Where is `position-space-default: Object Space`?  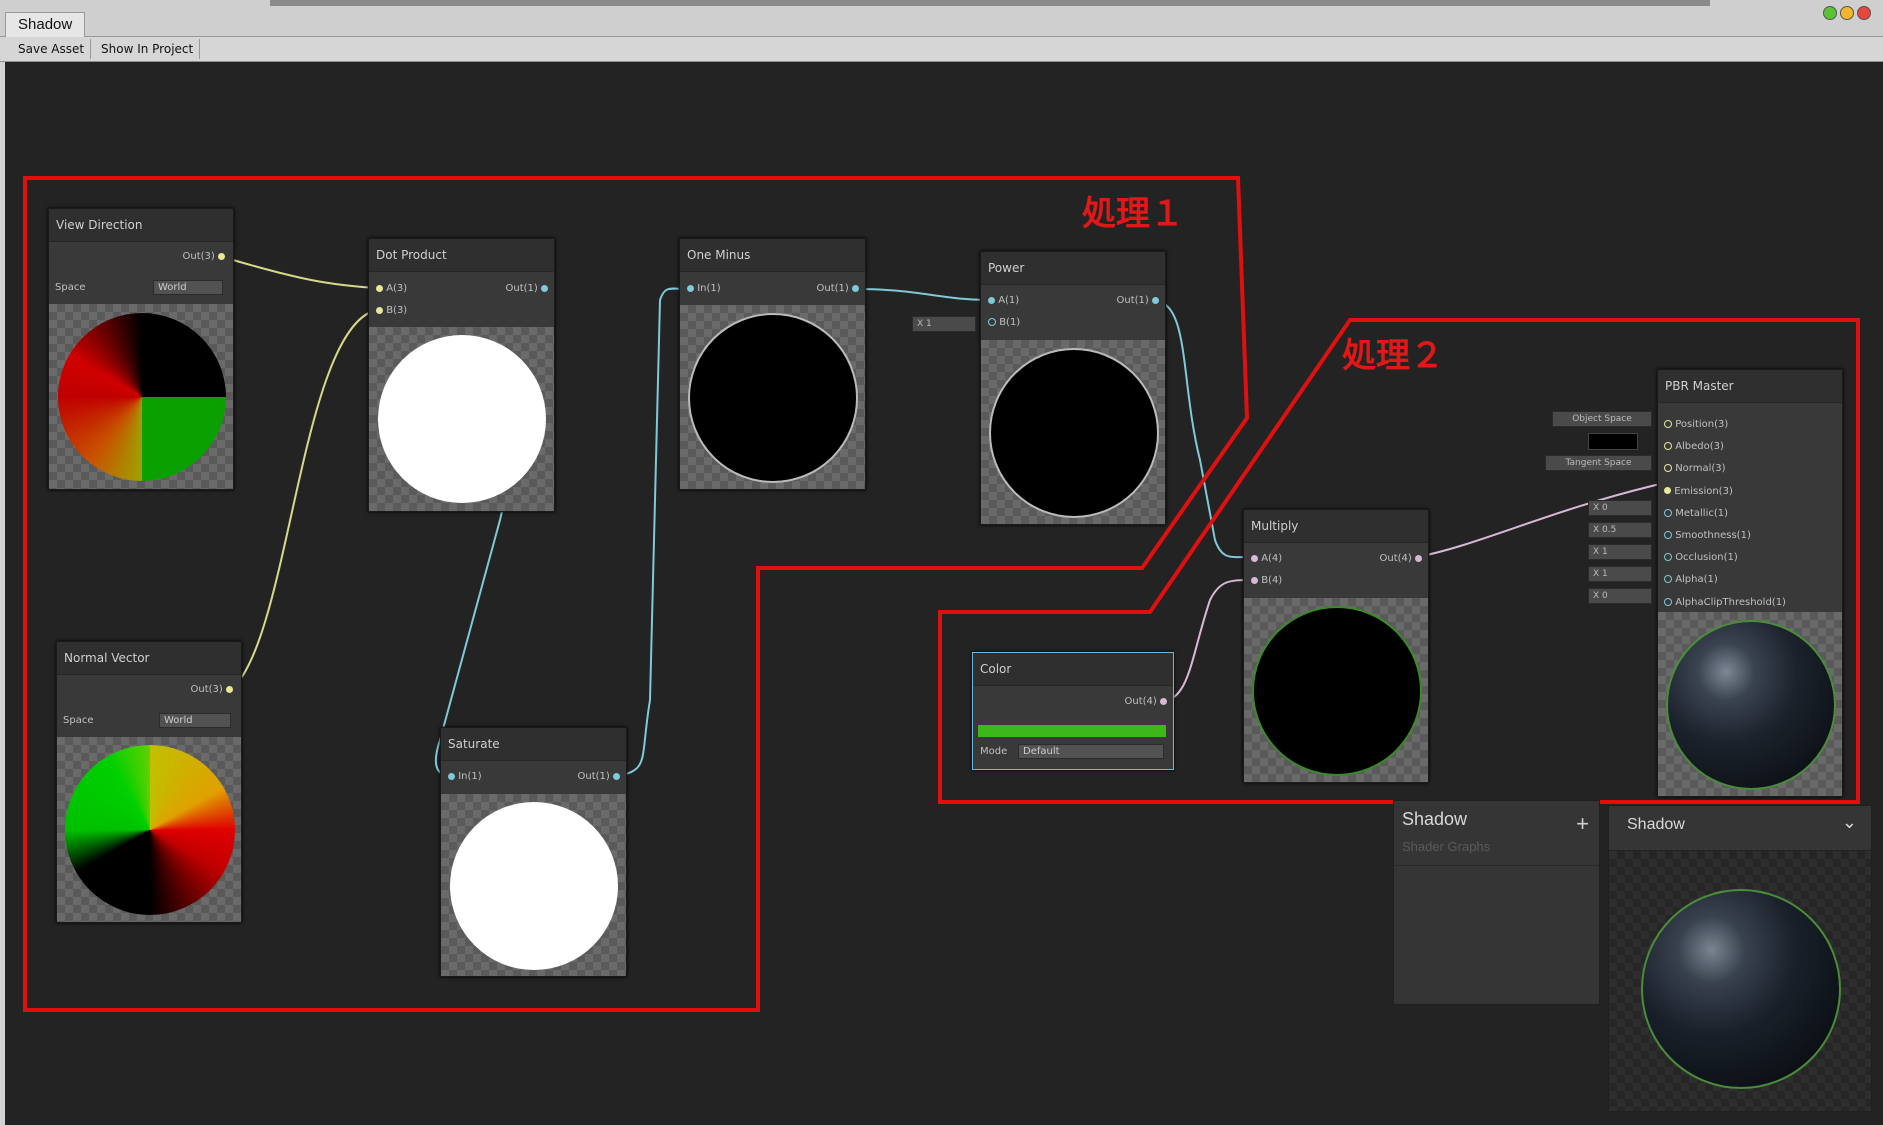 position-space-default: Object Space is located at coordinates (1602, 419).